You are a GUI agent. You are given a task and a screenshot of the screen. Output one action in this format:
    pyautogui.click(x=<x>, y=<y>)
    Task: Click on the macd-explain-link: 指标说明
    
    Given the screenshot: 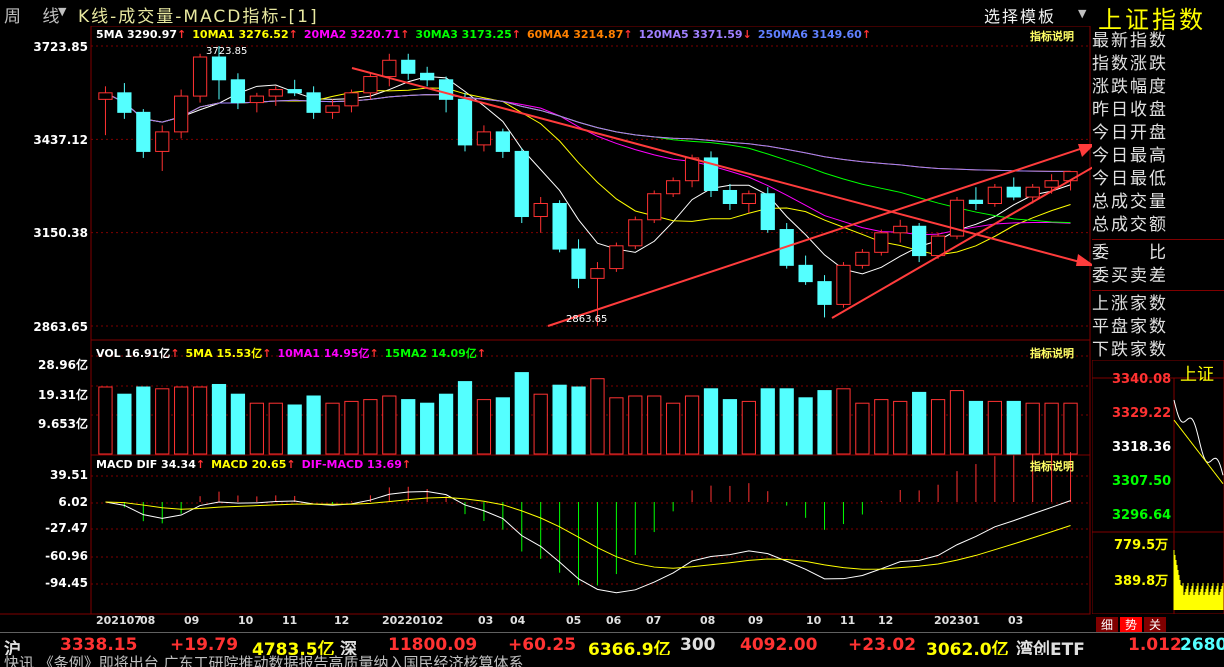 What is the action you would take?
    pyautogui.click(x=1052, y=466)
    